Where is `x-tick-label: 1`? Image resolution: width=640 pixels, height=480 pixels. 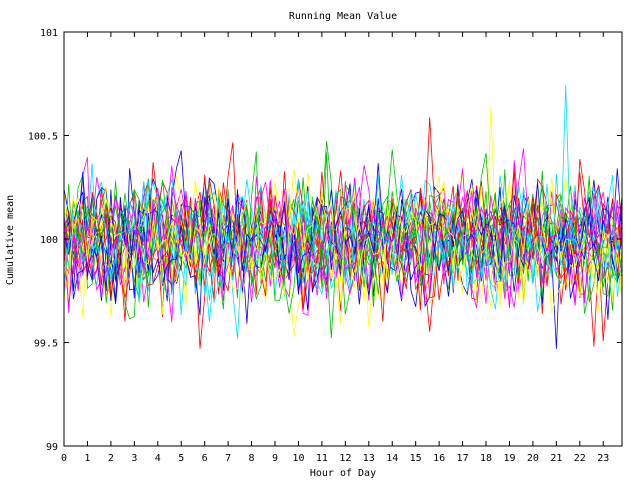
x-tick-label: 1 is located at coordinates (87, 458).